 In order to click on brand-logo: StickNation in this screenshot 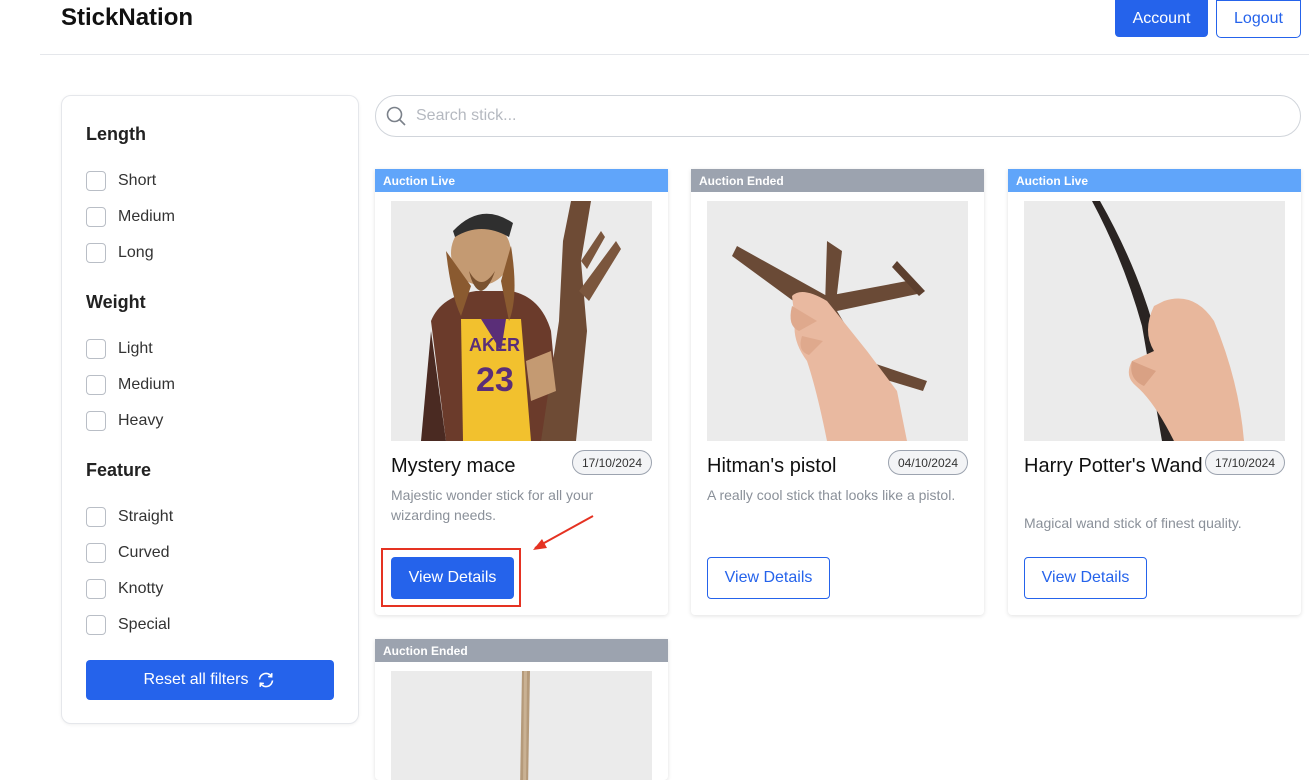, I will do `click(127, 18)`.